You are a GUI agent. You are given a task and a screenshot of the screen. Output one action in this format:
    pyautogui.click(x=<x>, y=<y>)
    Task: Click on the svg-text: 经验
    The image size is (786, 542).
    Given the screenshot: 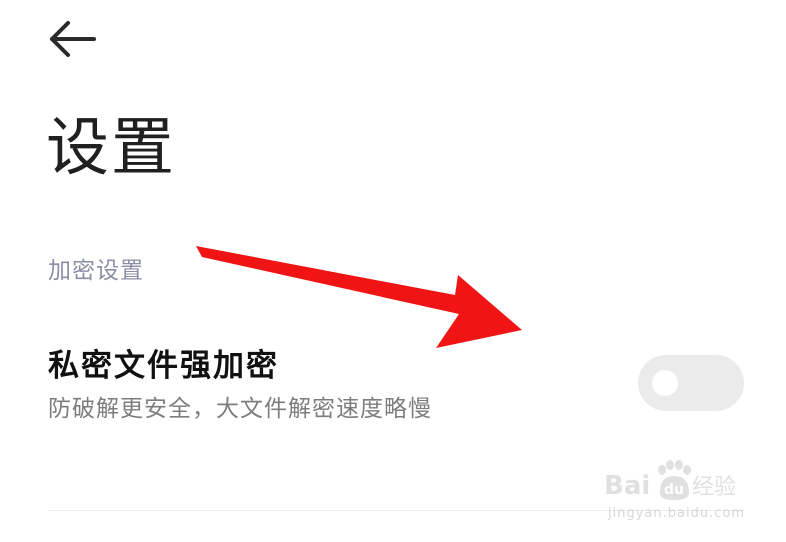 What is the action you would take?
    pyautogui.click(x=714, y=487)
    